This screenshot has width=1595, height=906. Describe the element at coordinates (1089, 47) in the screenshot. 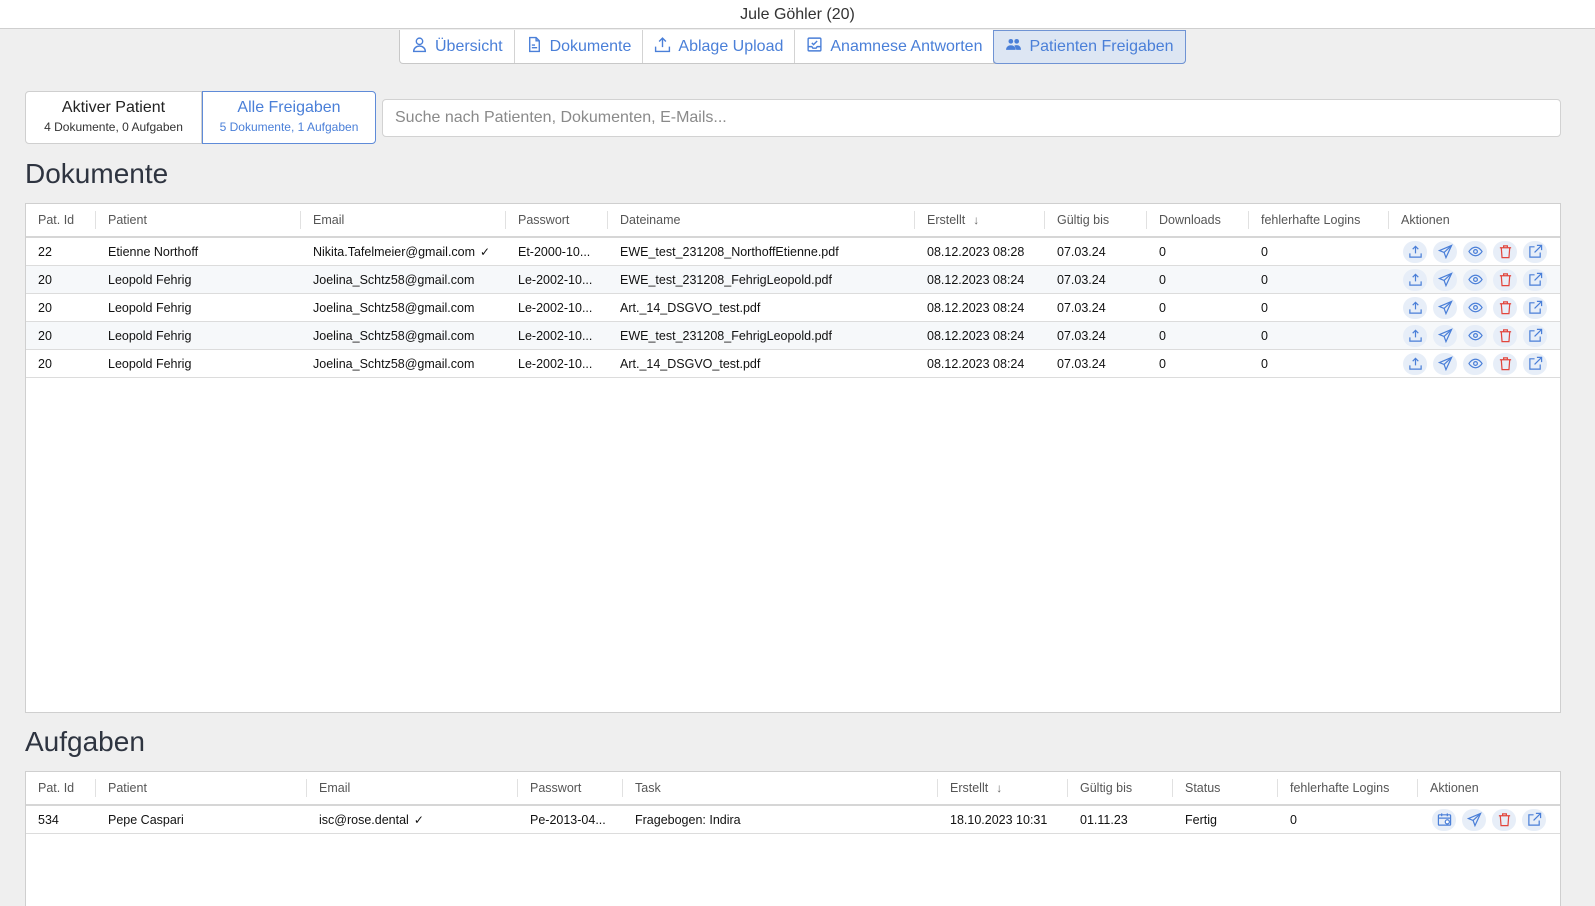

I see `tab-patient-shares: Patienten Freigaben` at that location.